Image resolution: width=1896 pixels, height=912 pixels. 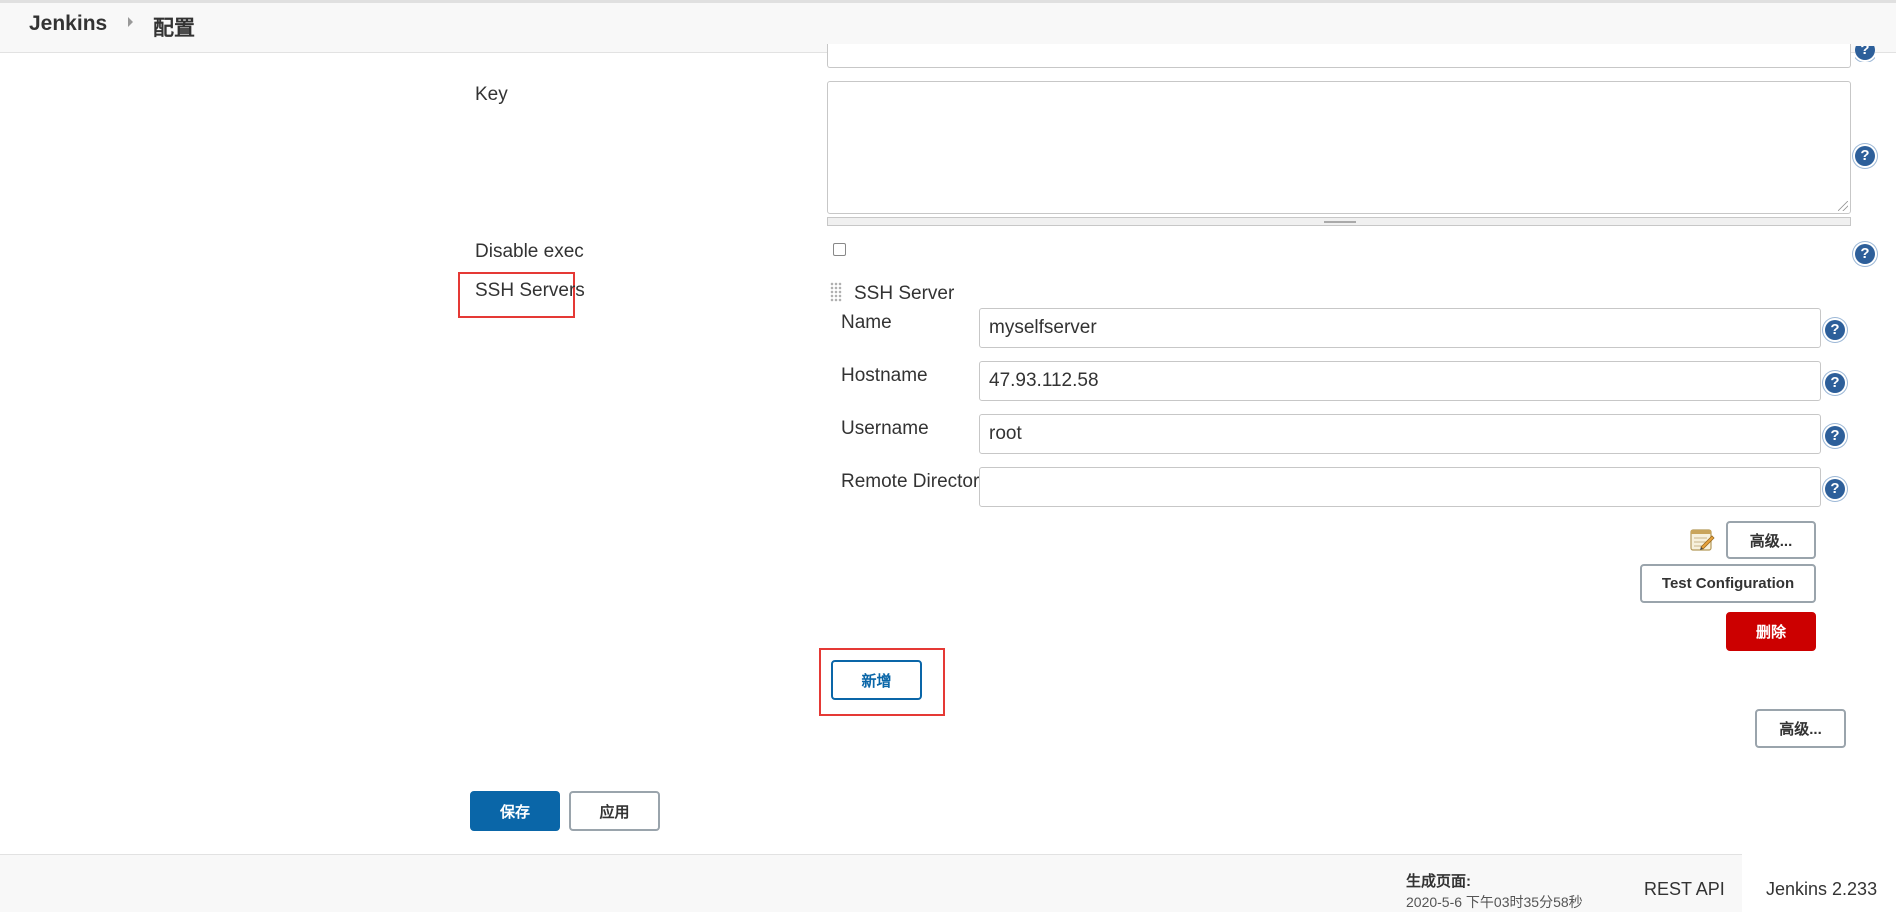 What do you see at coordinates (1771, 631) in the screenshot?
I see `delete-button: 删除` at bounding box center [1771, 631].